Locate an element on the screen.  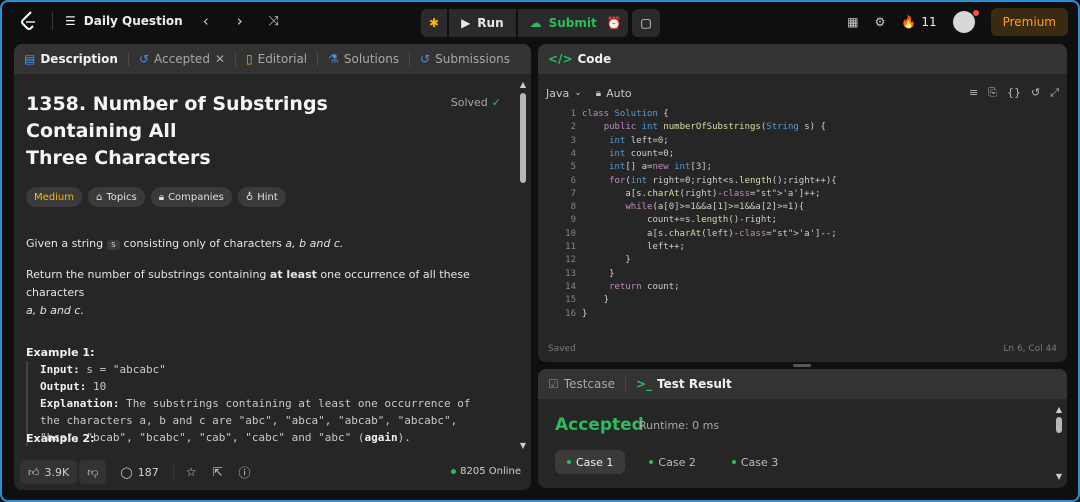
format-icon: ≡ is located at coordinates (973, 93).